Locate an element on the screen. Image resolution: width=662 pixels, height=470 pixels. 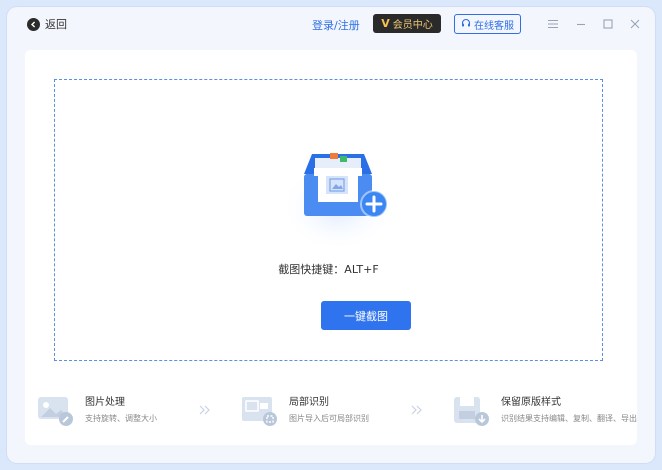
vip-crown-icon: V is located at coordinates (385, 23).